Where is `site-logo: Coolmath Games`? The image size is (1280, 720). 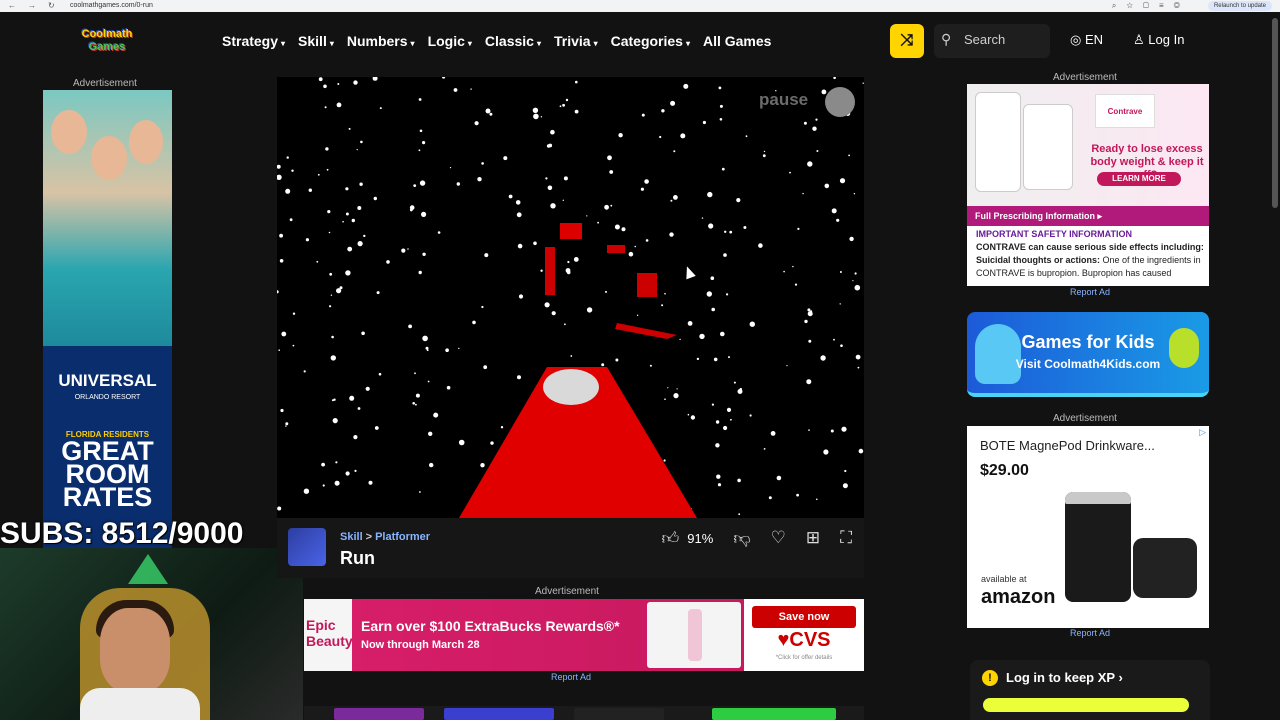 site-logo: Coolmath Games is located at coordinates (107, 41).